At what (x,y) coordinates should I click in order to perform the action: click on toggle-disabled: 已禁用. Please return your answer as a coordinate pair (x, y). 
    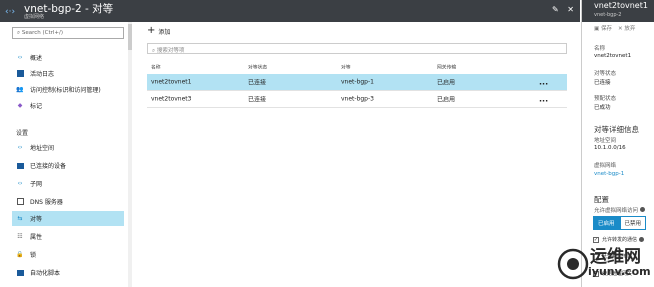
    Looking at the image, I should click on (633, 223).